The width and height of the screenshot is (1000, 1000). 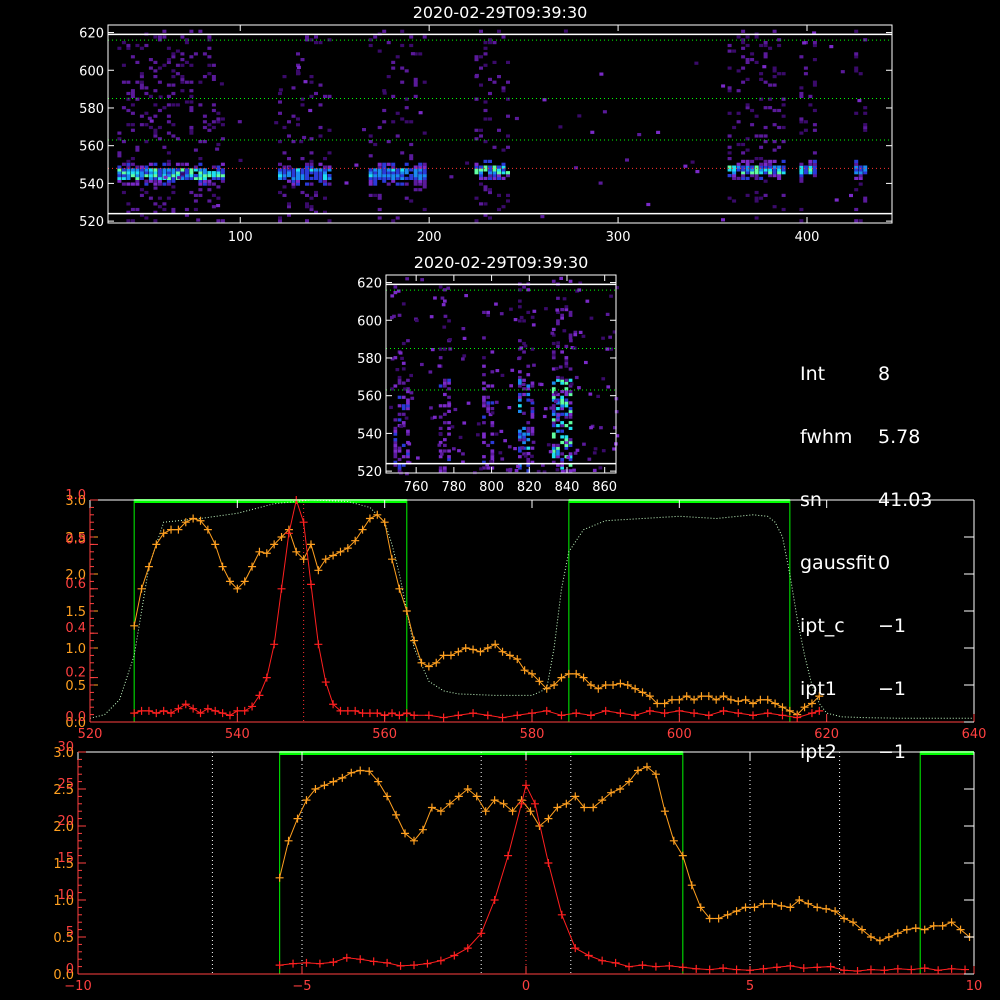 I want to click on chart-title: 2020-02-29T09:39:30, so click(x=501, y=262).